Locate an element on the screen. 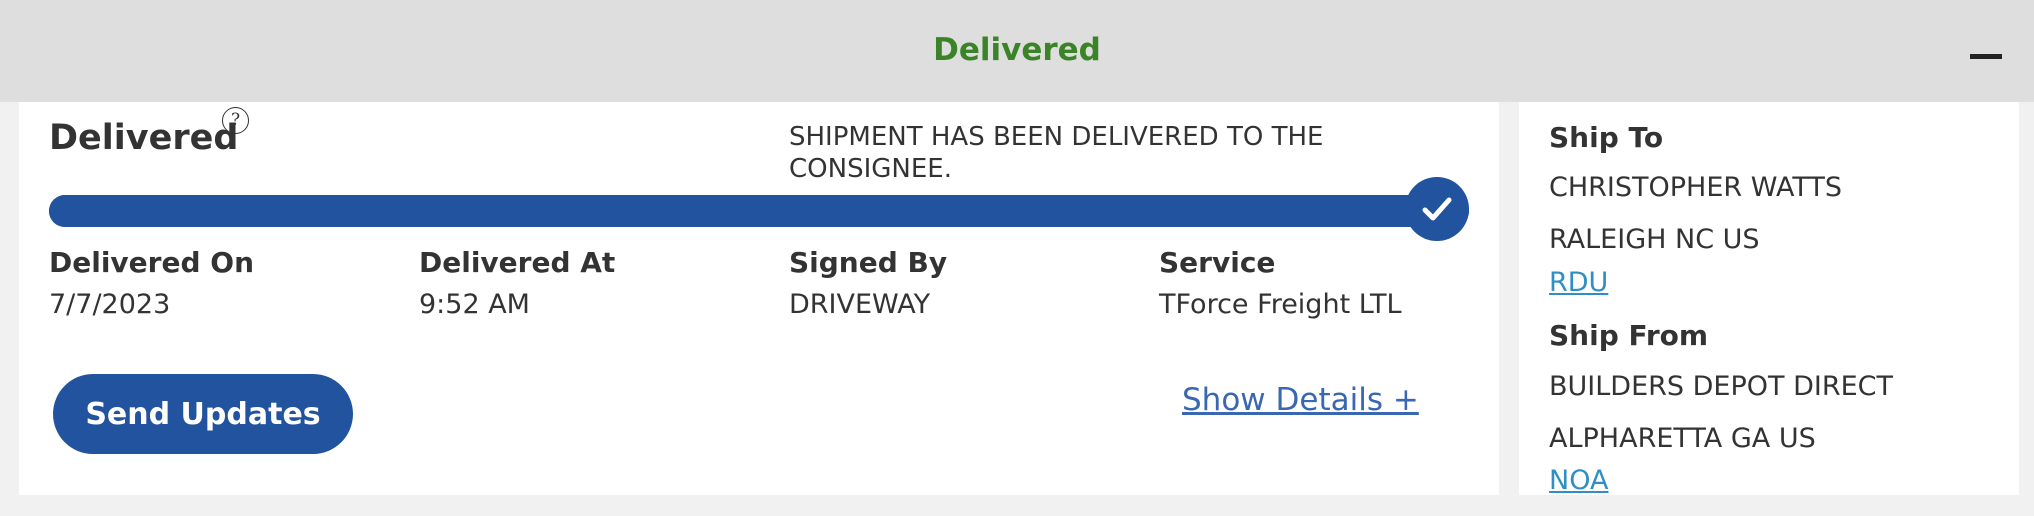 The height and width of the screenshot is (516, 2034). ship-to-terminal-link: RDU is located at coordinates (1578, 282).